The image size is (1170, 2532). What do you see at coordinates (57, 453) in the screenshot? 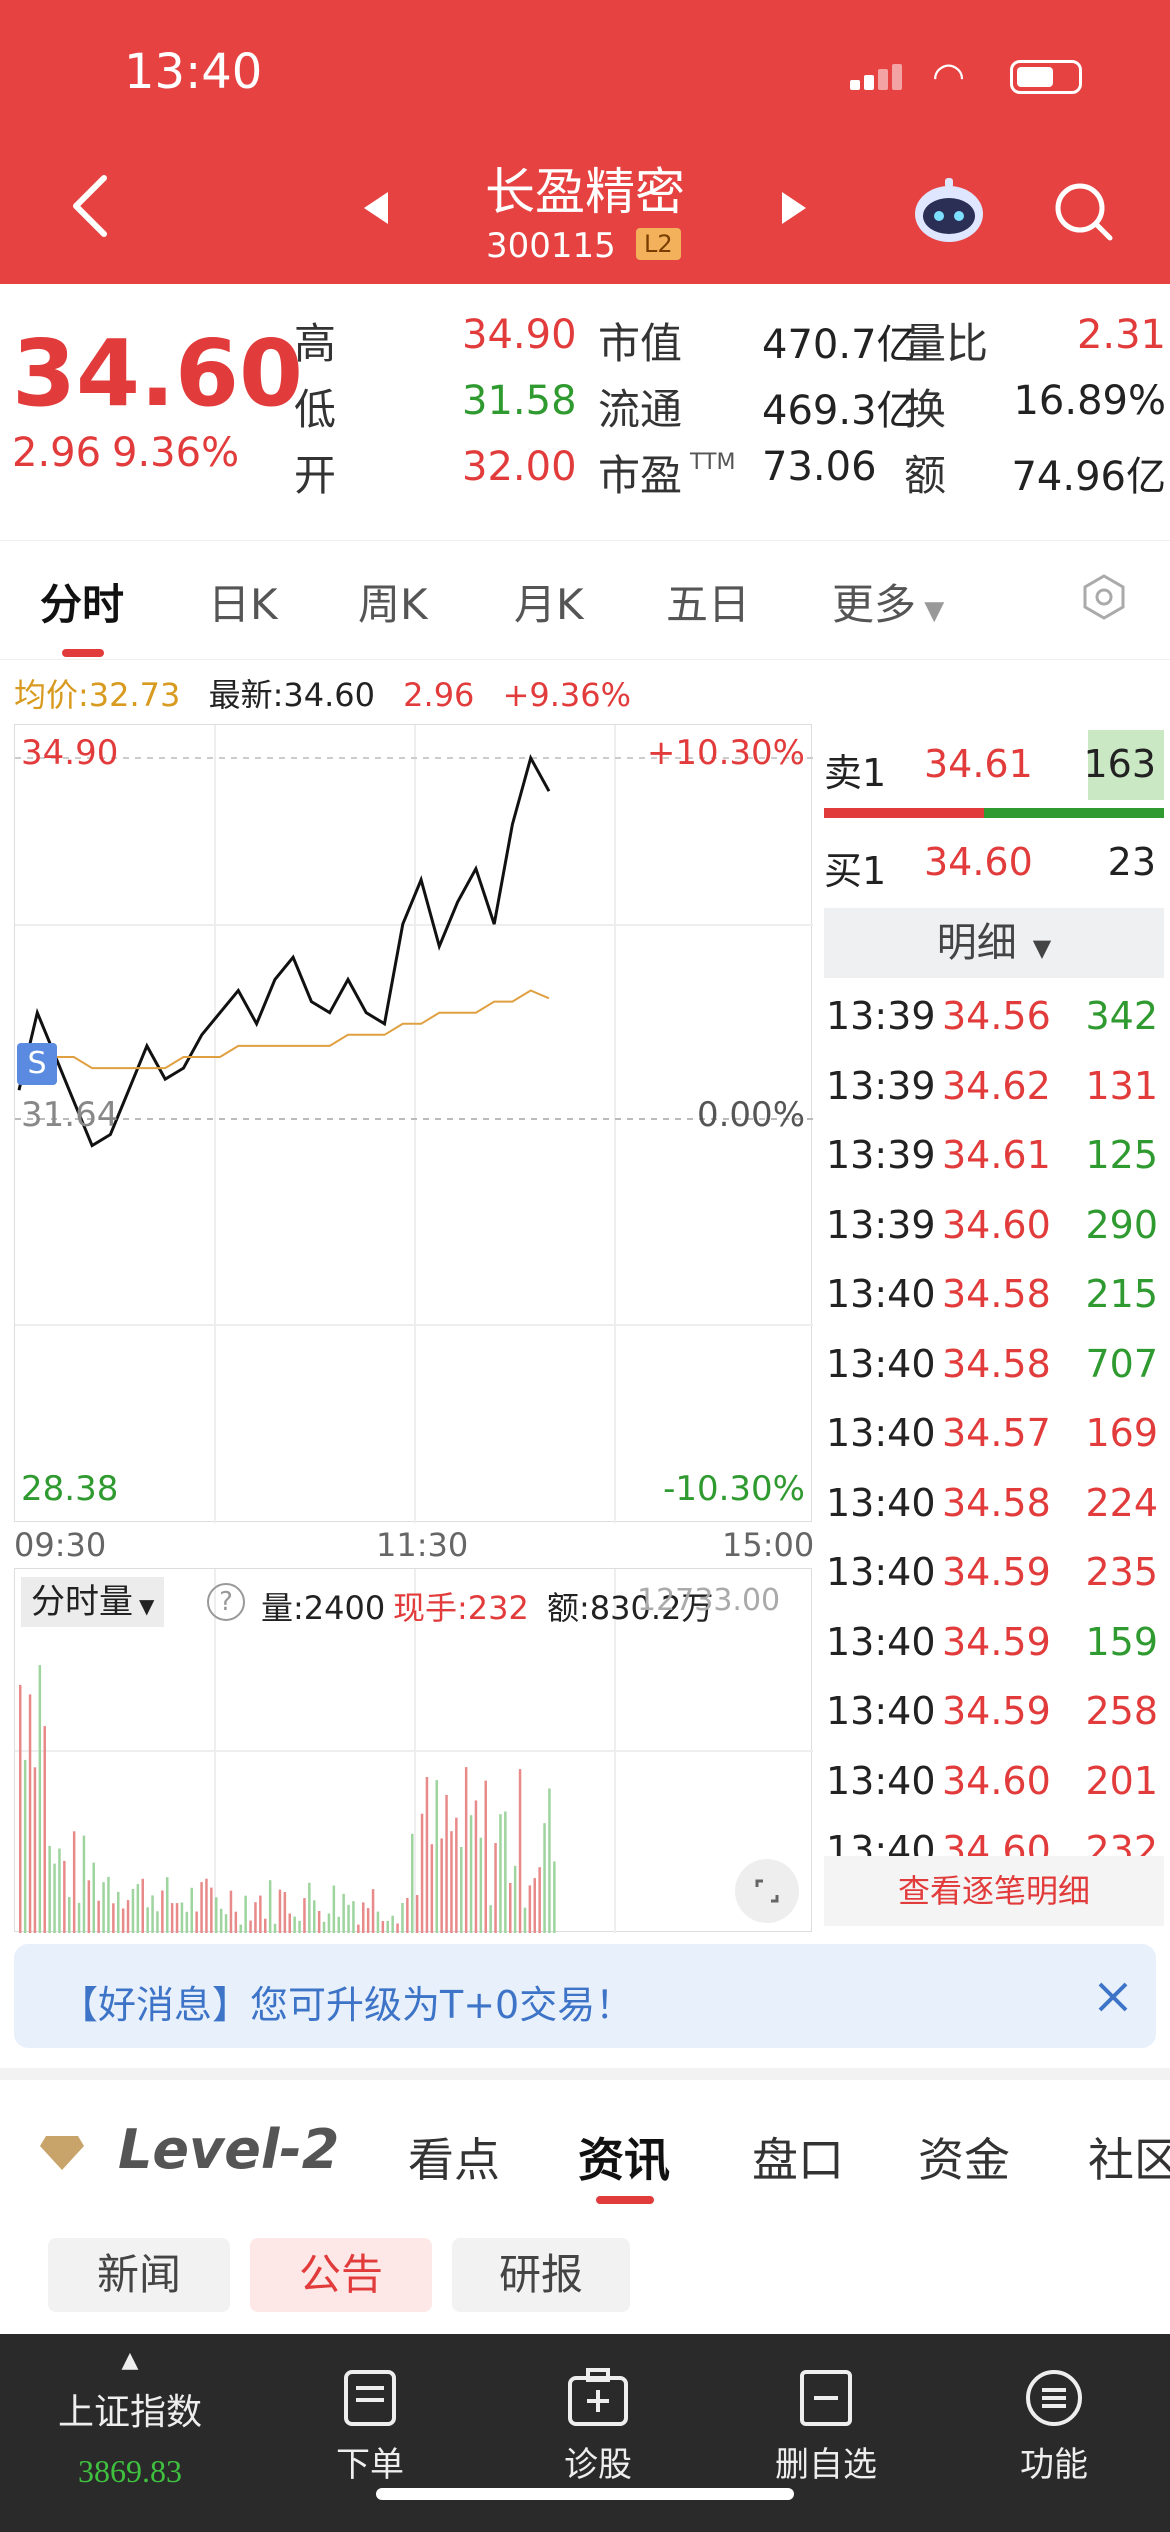
I see `price-change: 2.96` at bounding box center [57, 453].